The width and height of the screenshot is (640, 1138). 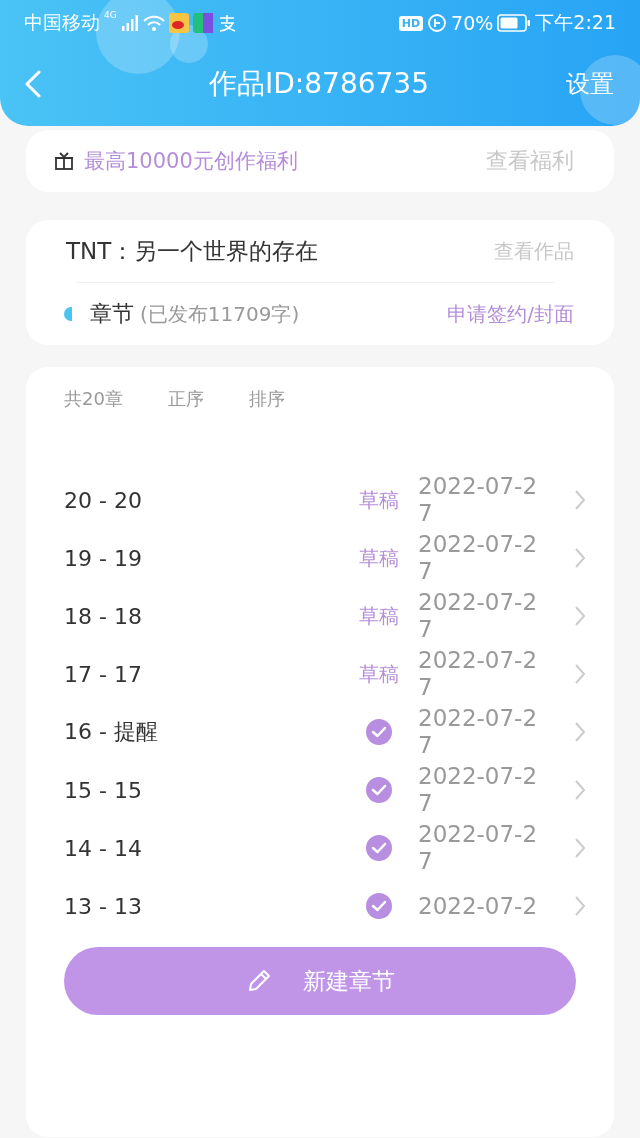 What do you see at coordinates (103, 616) in the screenshot?
I see `chapter-title: 18 - 18` at bounding box center [103, 616].